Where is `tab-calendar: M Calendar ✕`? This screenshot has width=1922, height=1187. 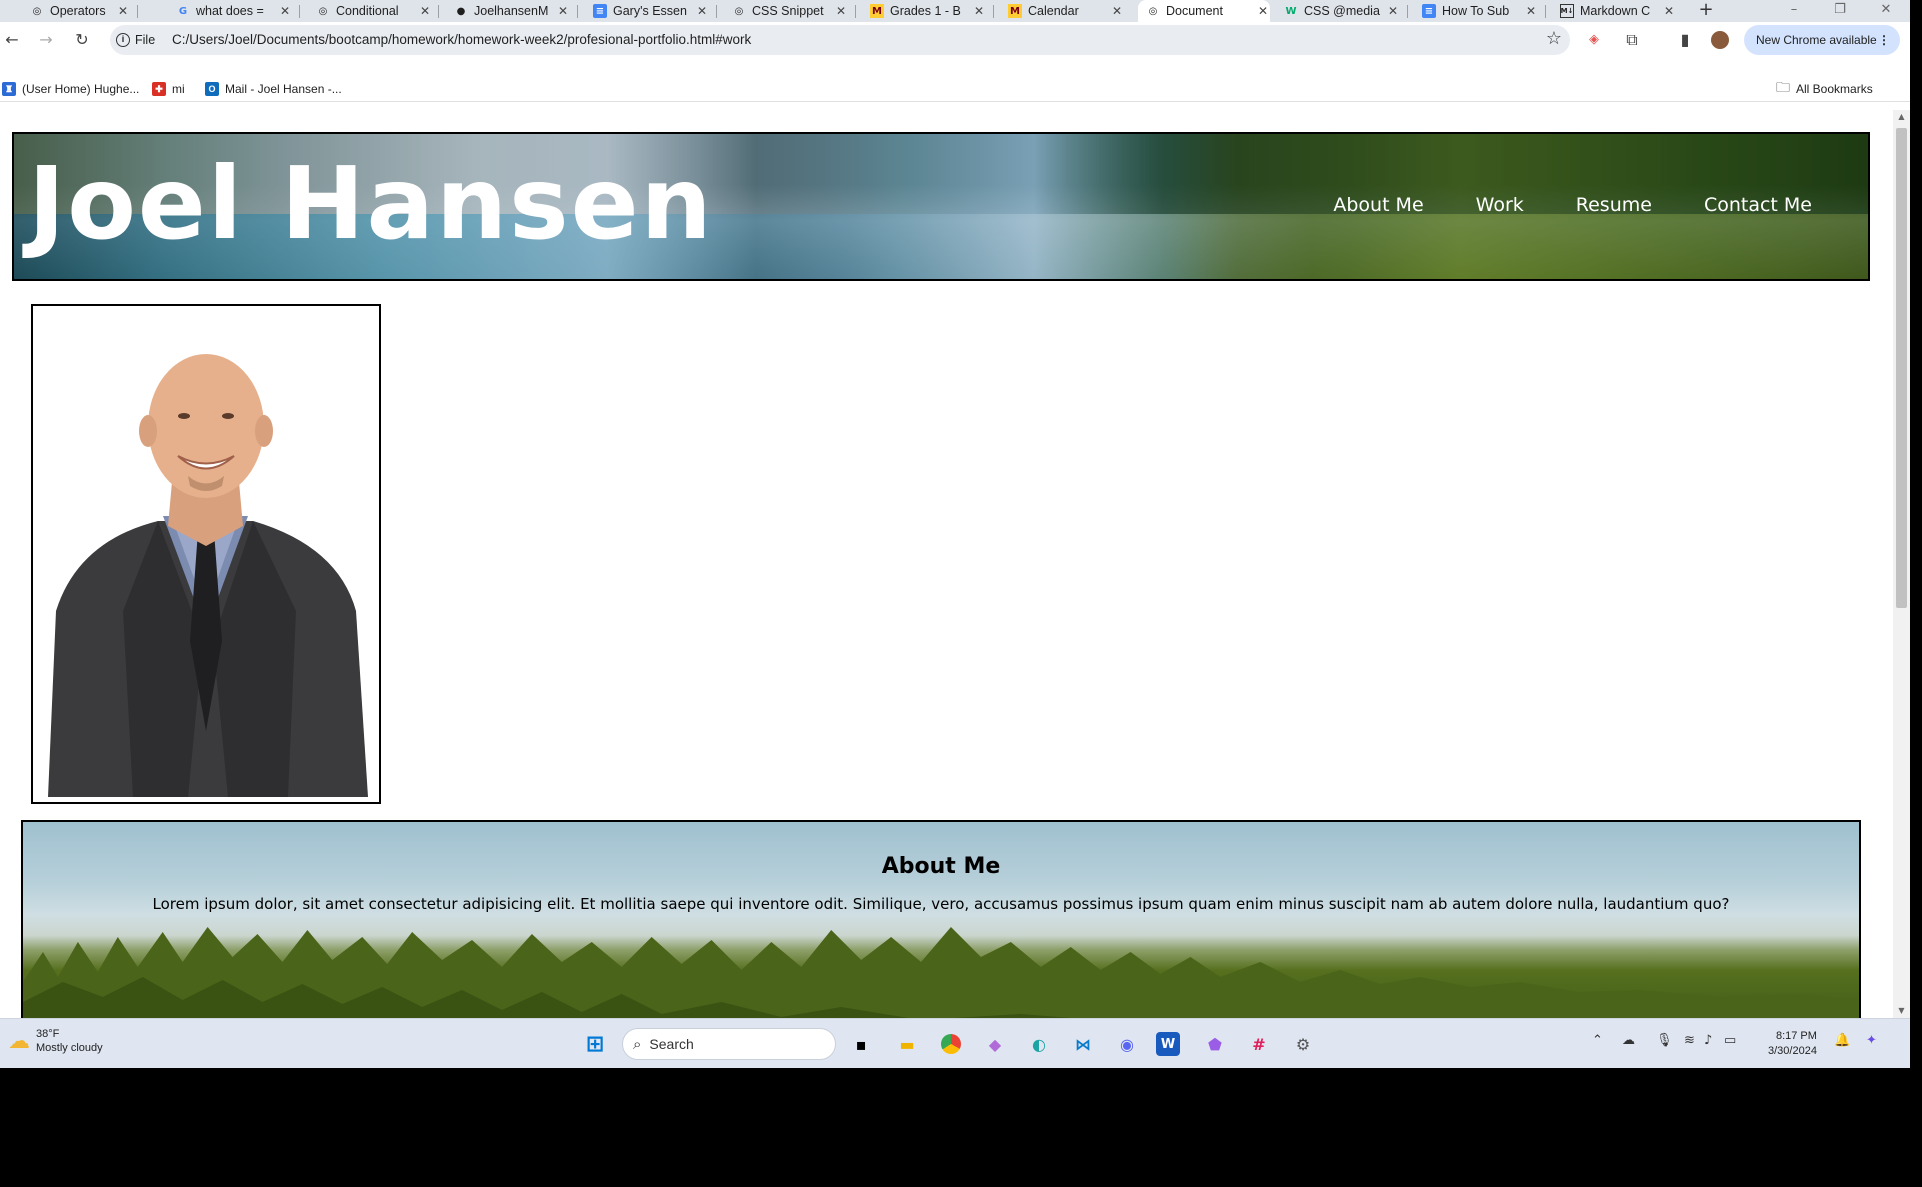 tab-calendar: M Calendar ✕ is located at coordinates (1066, 11).